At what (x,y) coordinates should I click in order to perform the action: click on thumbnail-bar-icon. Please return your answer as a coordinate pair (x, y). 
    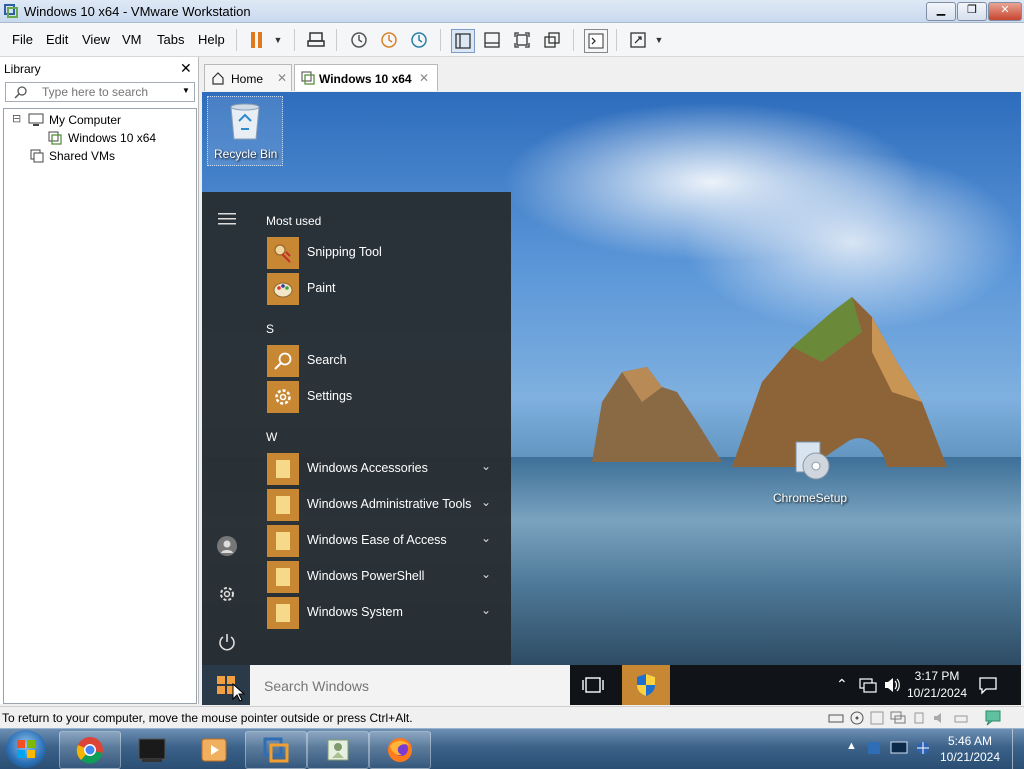
    Looking at the image, I should click on (492, 40).